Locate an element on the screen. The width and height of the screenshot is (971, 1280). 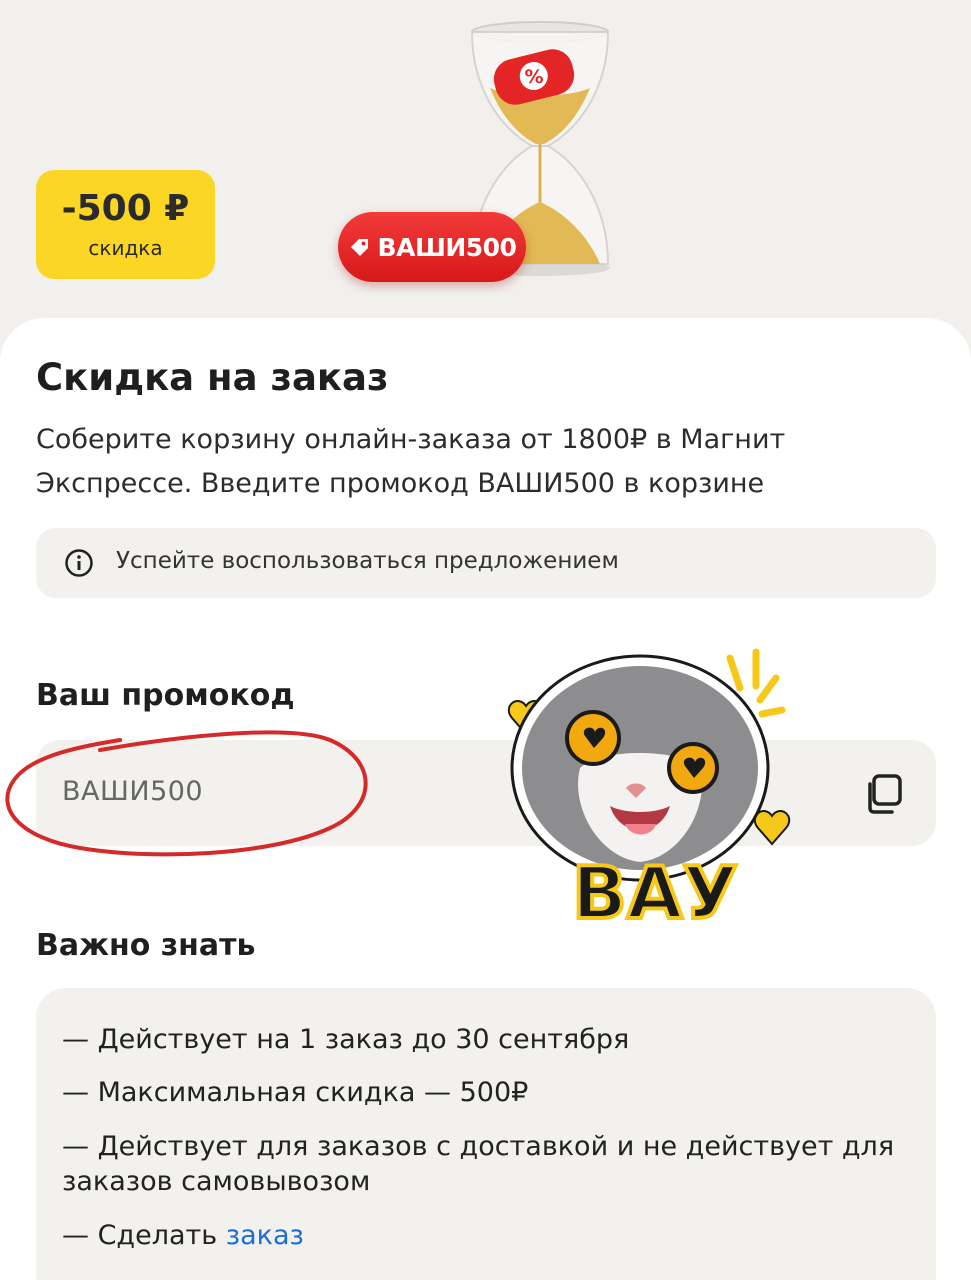
info-banner: Успейте воспользоваться предложением is located at coordinates (486, 563).